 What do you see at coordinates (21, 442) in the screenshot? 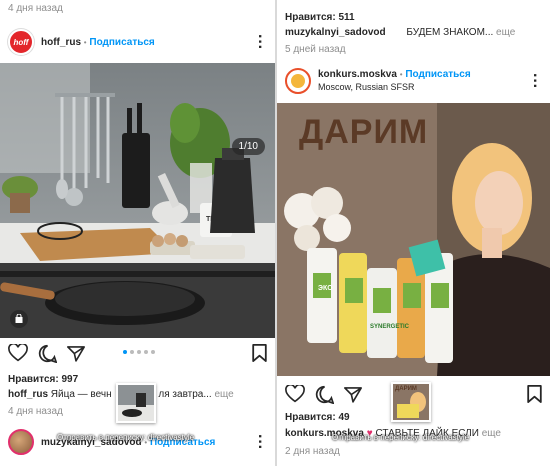
I see `muzykalnyi-avatar` at bounding box center [21, 442].